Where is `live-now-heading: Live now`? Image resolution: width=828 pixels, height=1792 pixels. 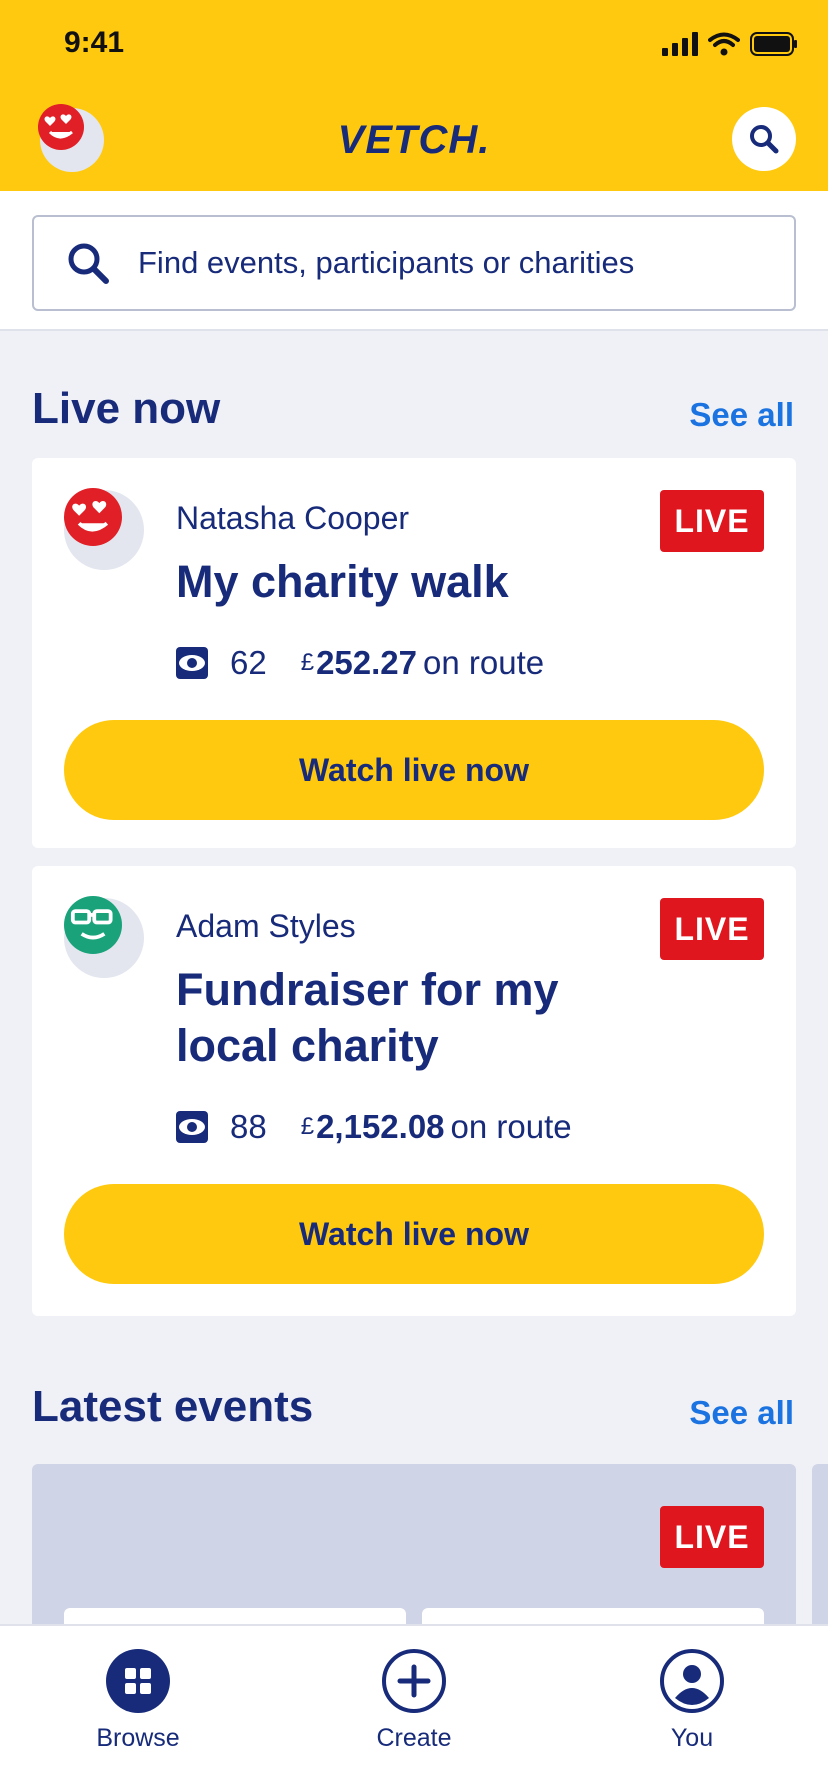
live-now-heading: Live now is located at coordinates (126, 408).